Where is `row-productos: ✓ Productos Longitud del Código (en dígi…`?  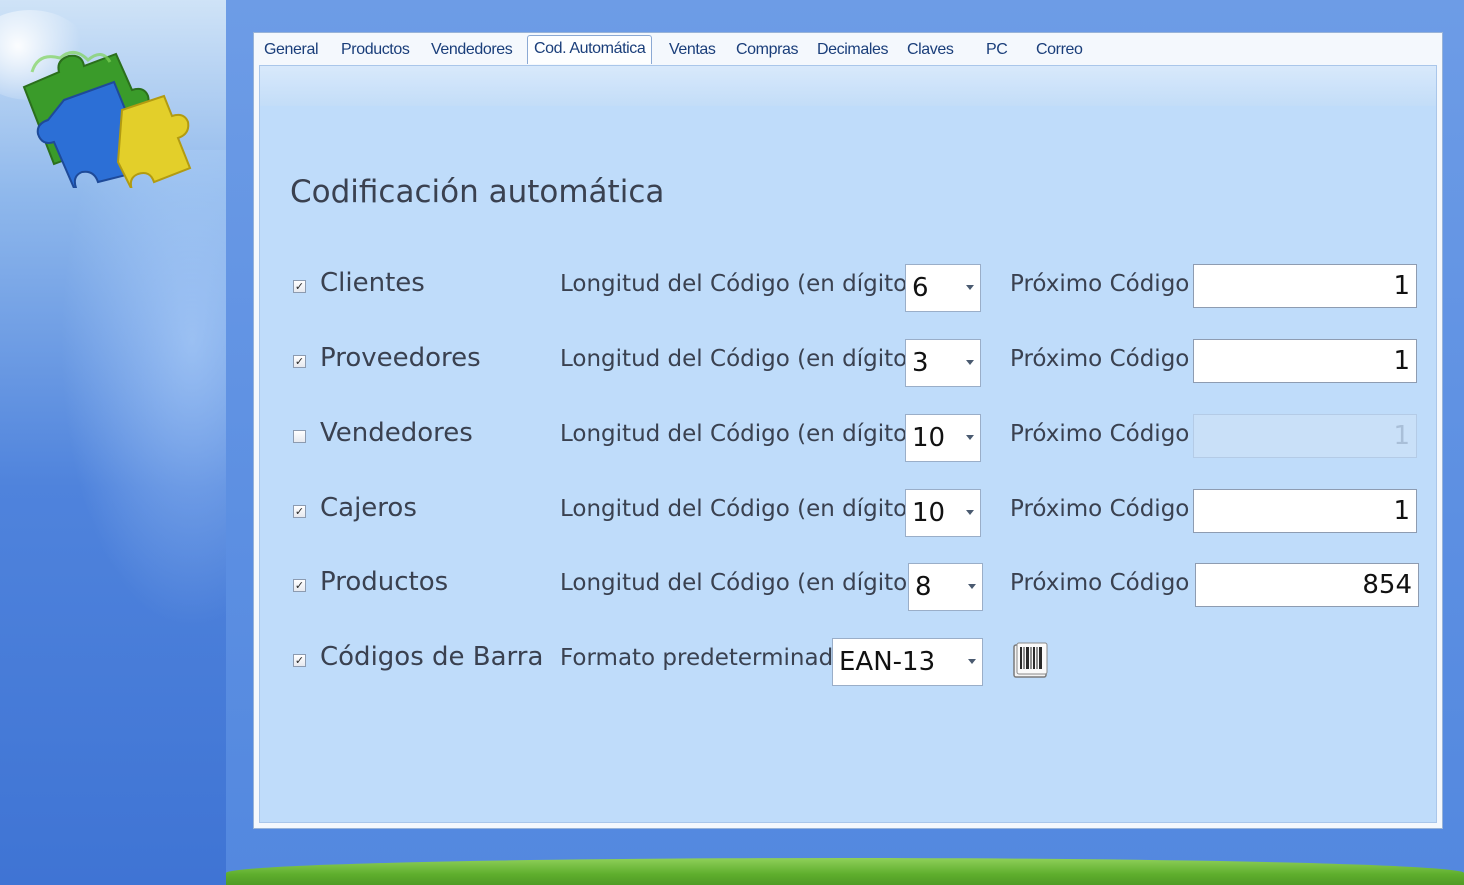
row-productos: ✓ Productos Longitud del Código (en dígi… is located at coordinates (849, 588).